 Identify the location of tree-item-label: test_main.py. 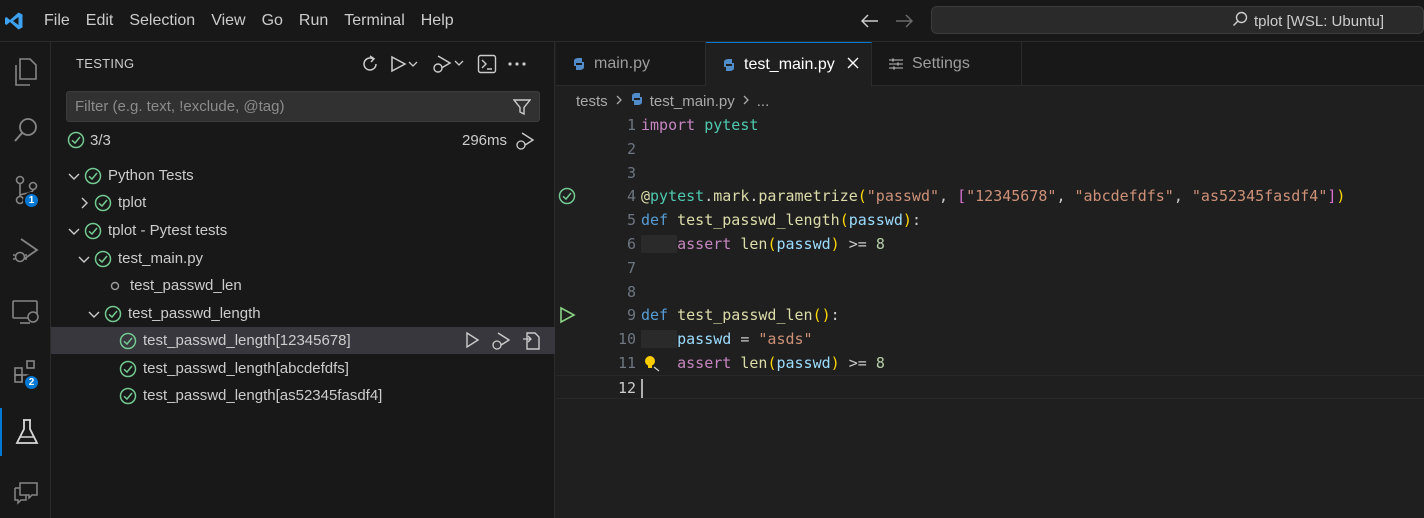
(161, 258).